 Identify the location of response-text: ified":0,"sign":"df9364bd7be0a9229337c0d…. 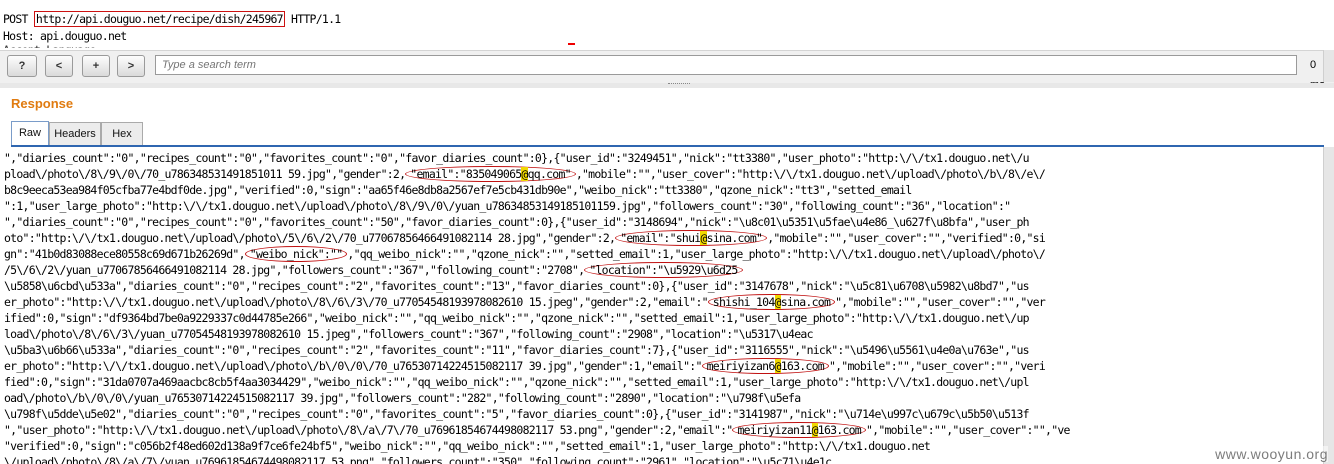
(517, 318).